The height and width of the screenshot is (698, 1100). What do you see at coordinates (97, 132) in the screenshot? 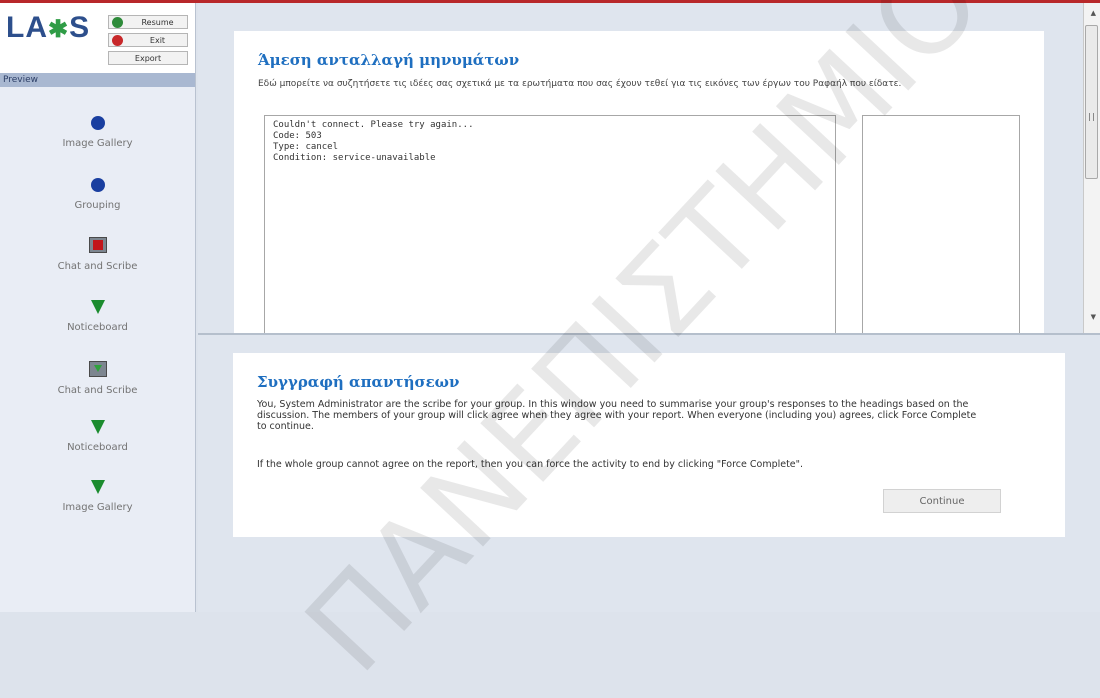
I see `sequence-item-image-gallery-1: Image Gallery` at bounding box center [97, 132].